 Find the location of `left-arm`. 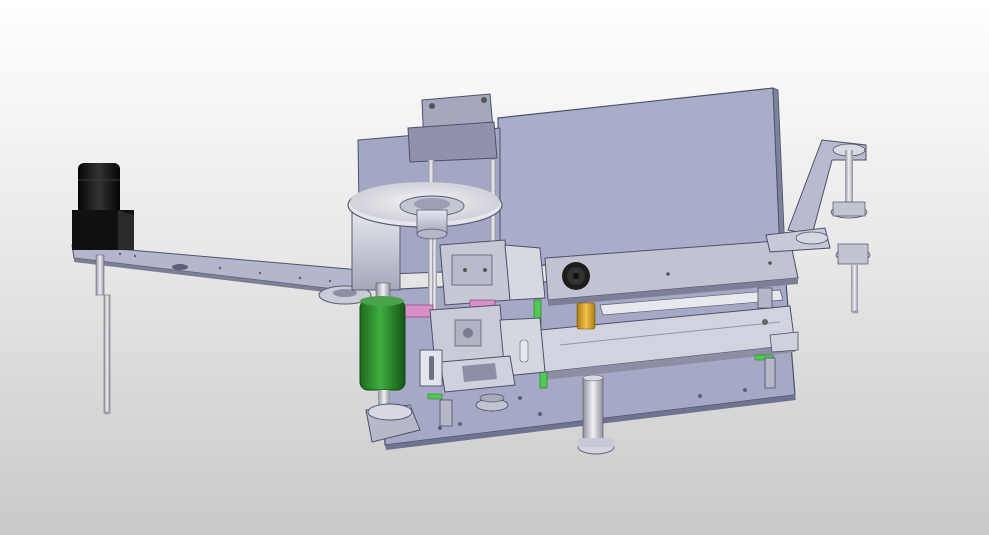

left-arm is located at coordinates (216, 268).